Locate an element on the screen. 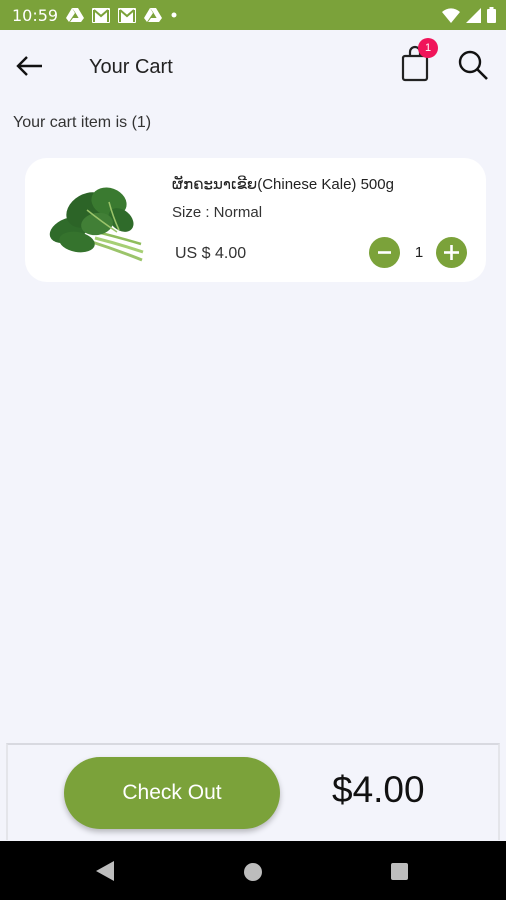 This screenshot has width=506, height=900. minus-icon is located at coordinates (384, 252).